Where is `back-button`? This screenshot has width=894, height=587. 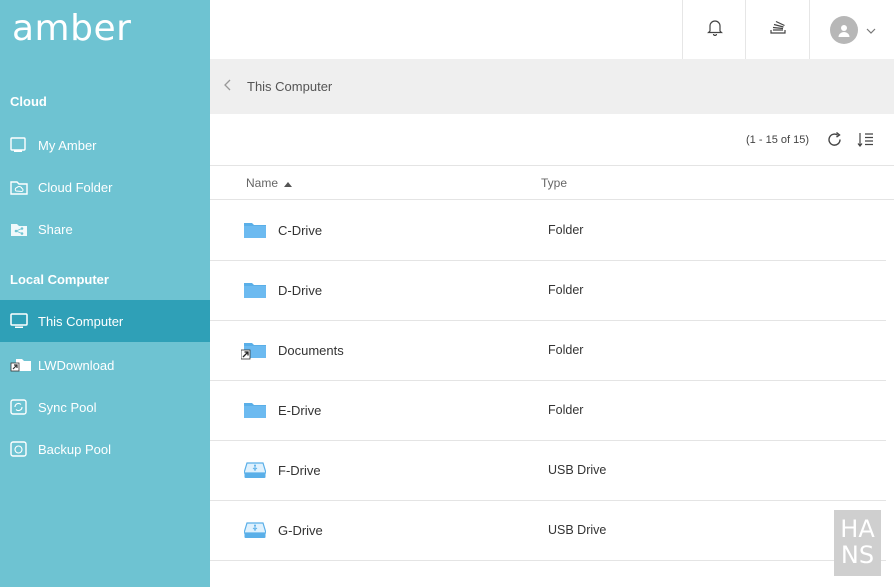 back-button is located at coordinates (228, 87).